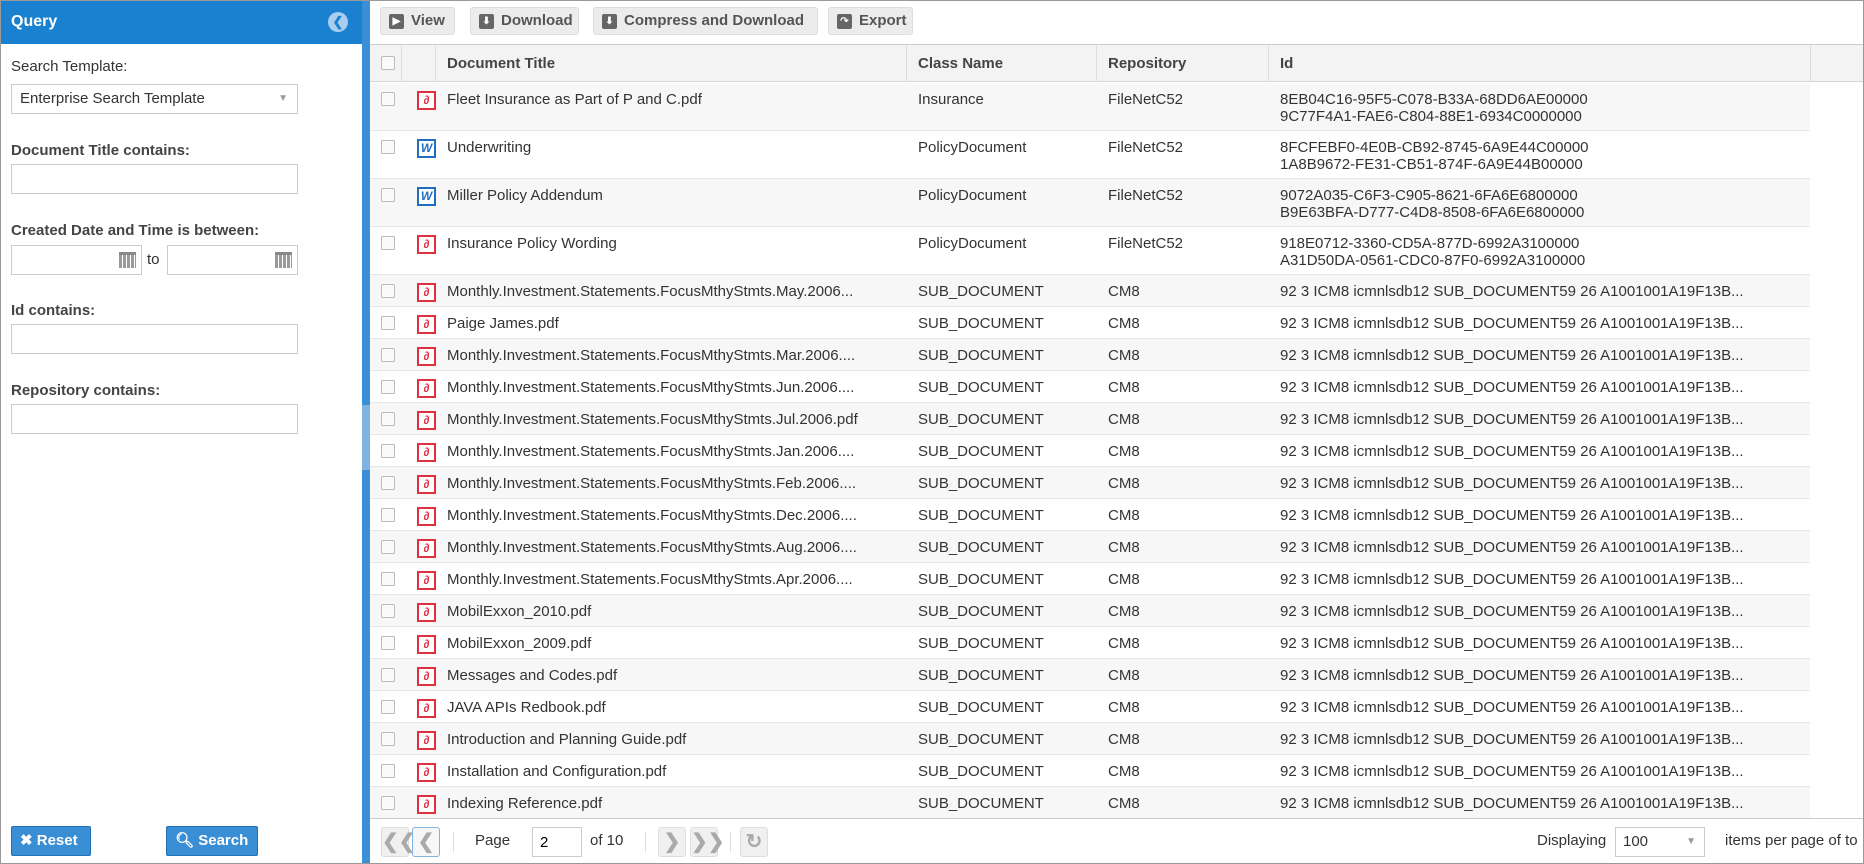 This screenshot has width=1864, height=864. Describe the element at coordinates (1431, 164) in the screenshot. I see `id-line: 1A8B9672-FE31-CB51-874F-6A9E44B00000` at that location.